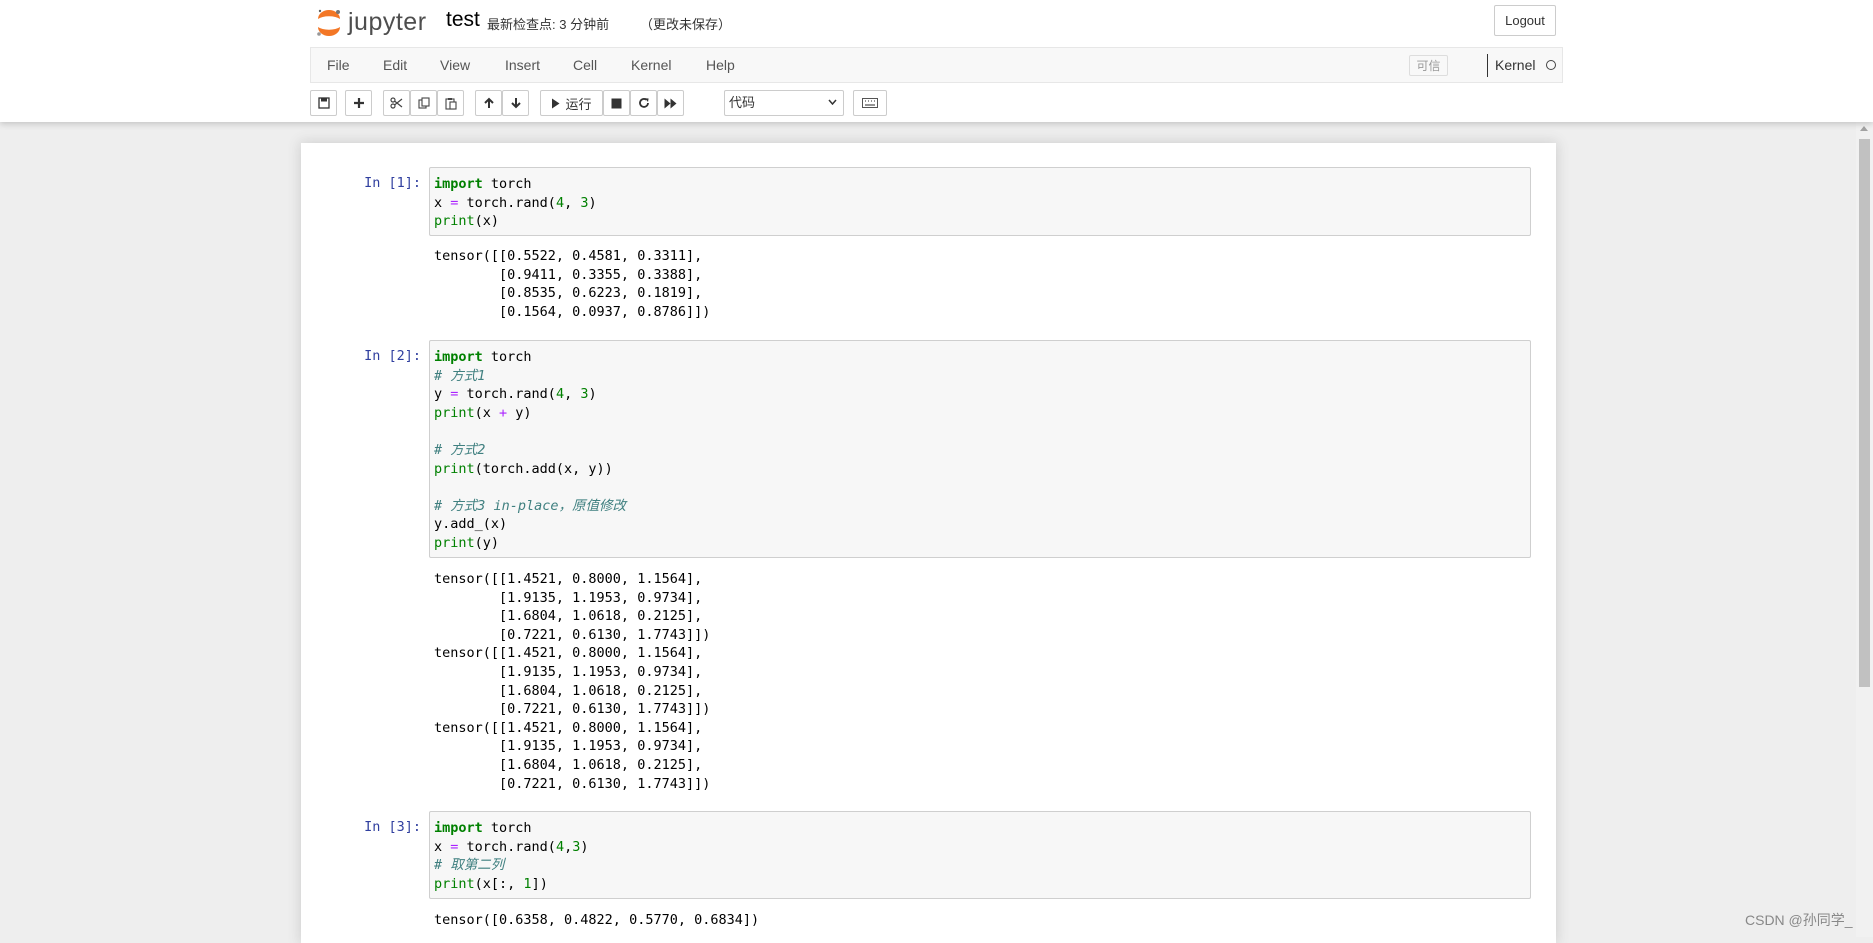  Describe the element at coordinates (392, 827) in the screenshot. I see `input-prompt: In [3]:` at that location.